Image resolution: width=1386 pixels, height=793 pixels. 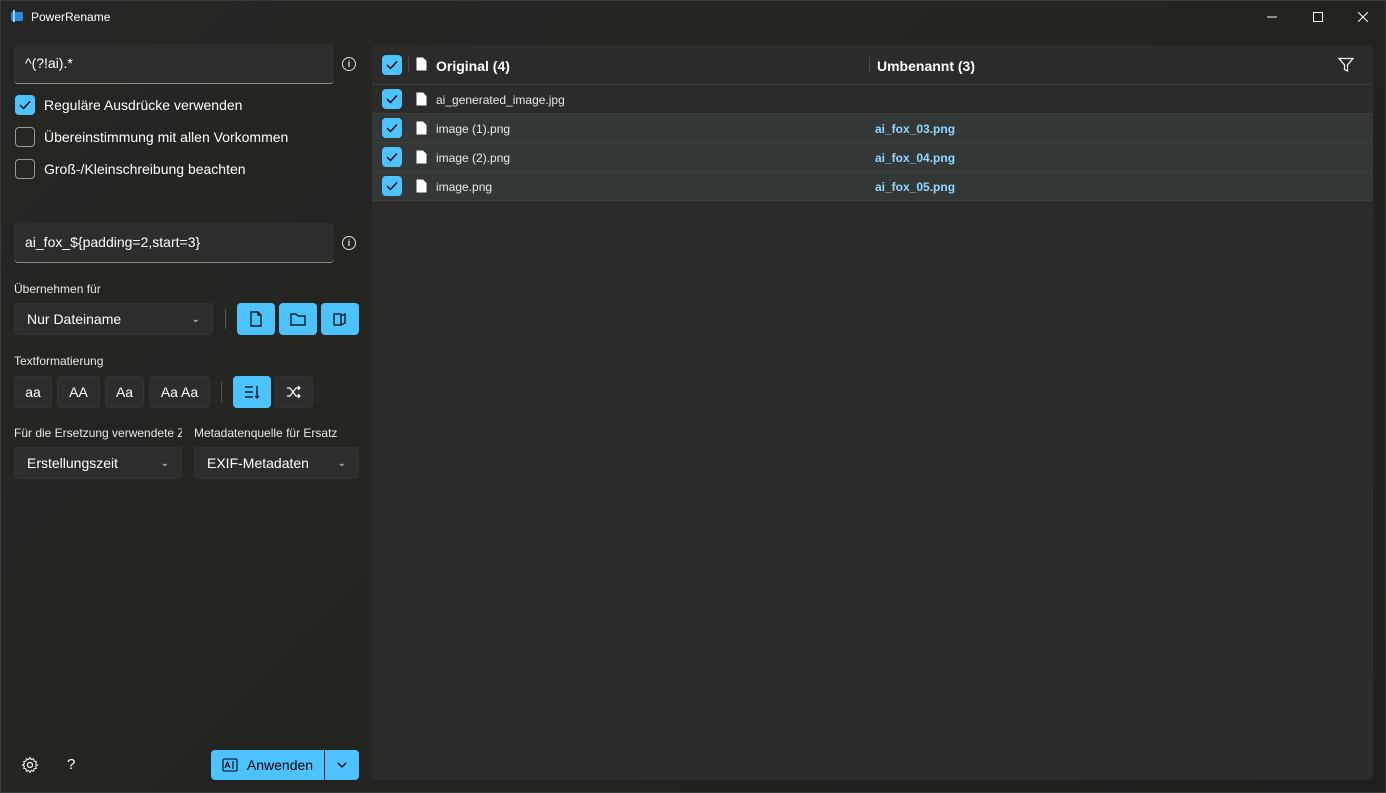 I want to click on metadata-source-label: Metadatenquelle für Ersatz, so click(x=266, y=433).